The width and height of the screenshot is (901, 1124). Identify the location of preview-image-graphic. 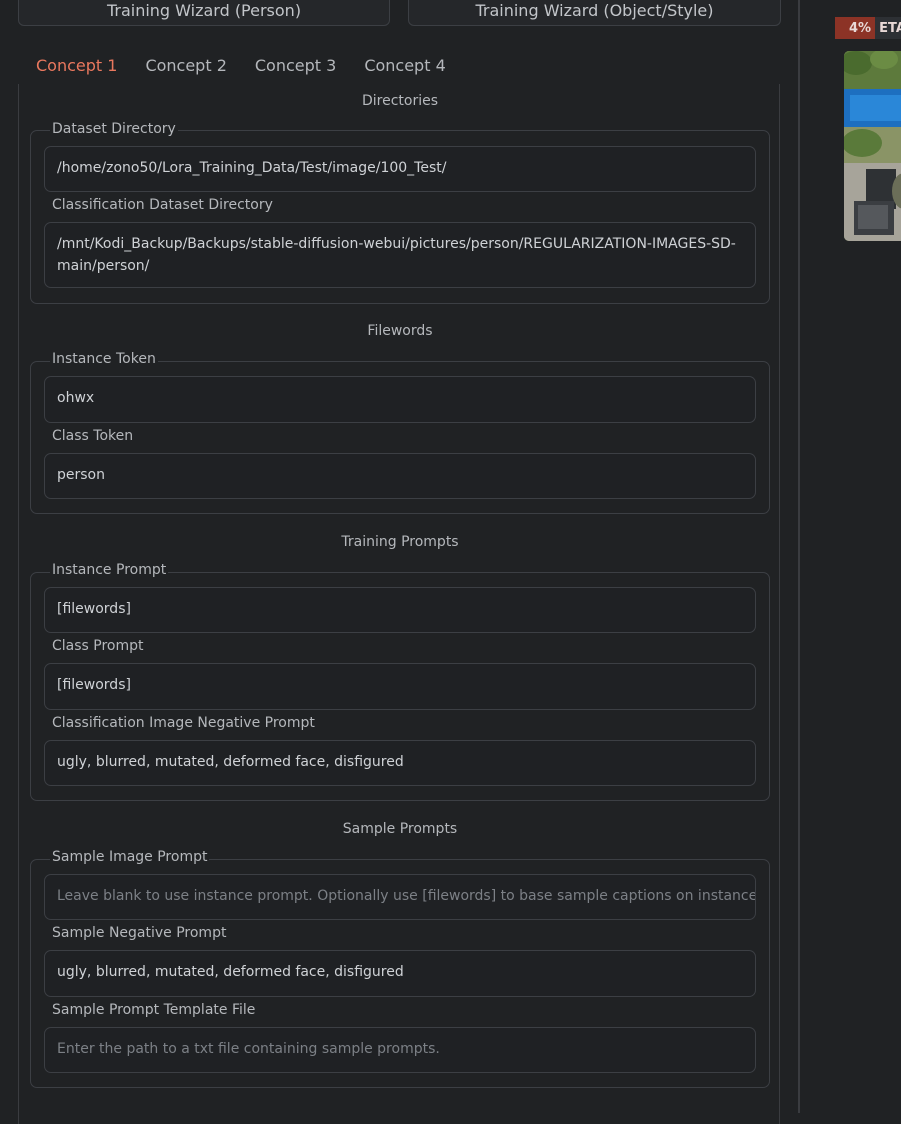
(872, 146).